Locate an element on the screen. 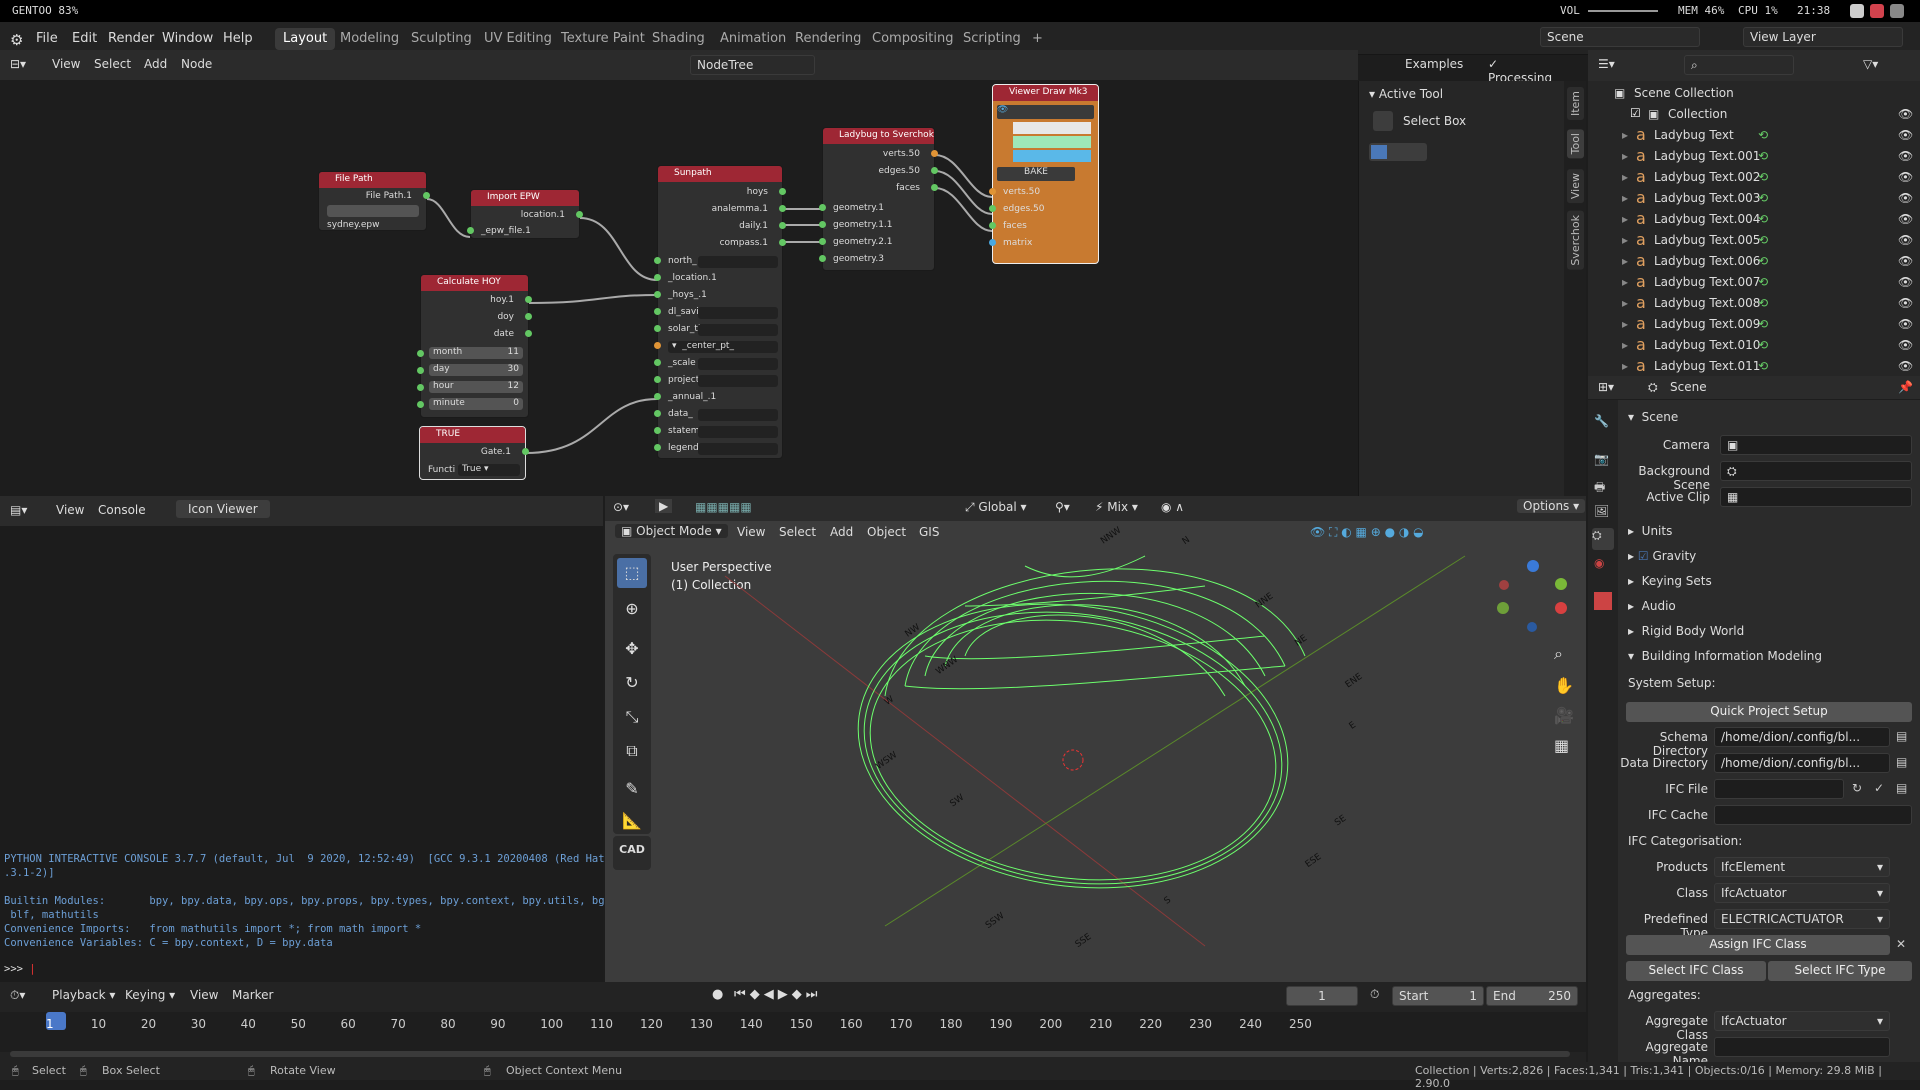 Image resolution: width=1920 pixels, height=1090 pixels. bg-scene-field: ⛭ is located at coordinates (1816, 471).